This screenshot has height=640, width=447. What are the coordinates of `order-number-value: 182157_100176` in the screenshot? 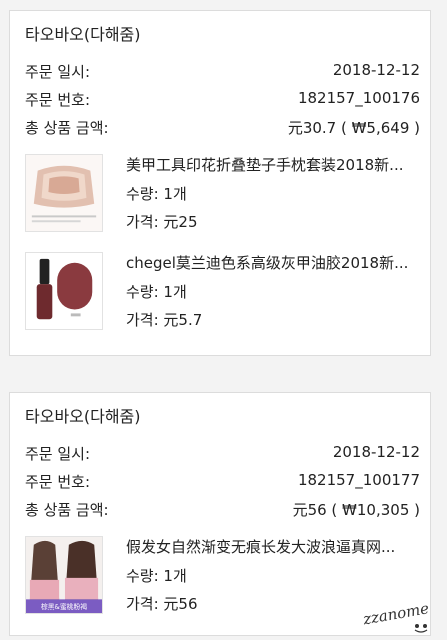 It's located at (358, 98).